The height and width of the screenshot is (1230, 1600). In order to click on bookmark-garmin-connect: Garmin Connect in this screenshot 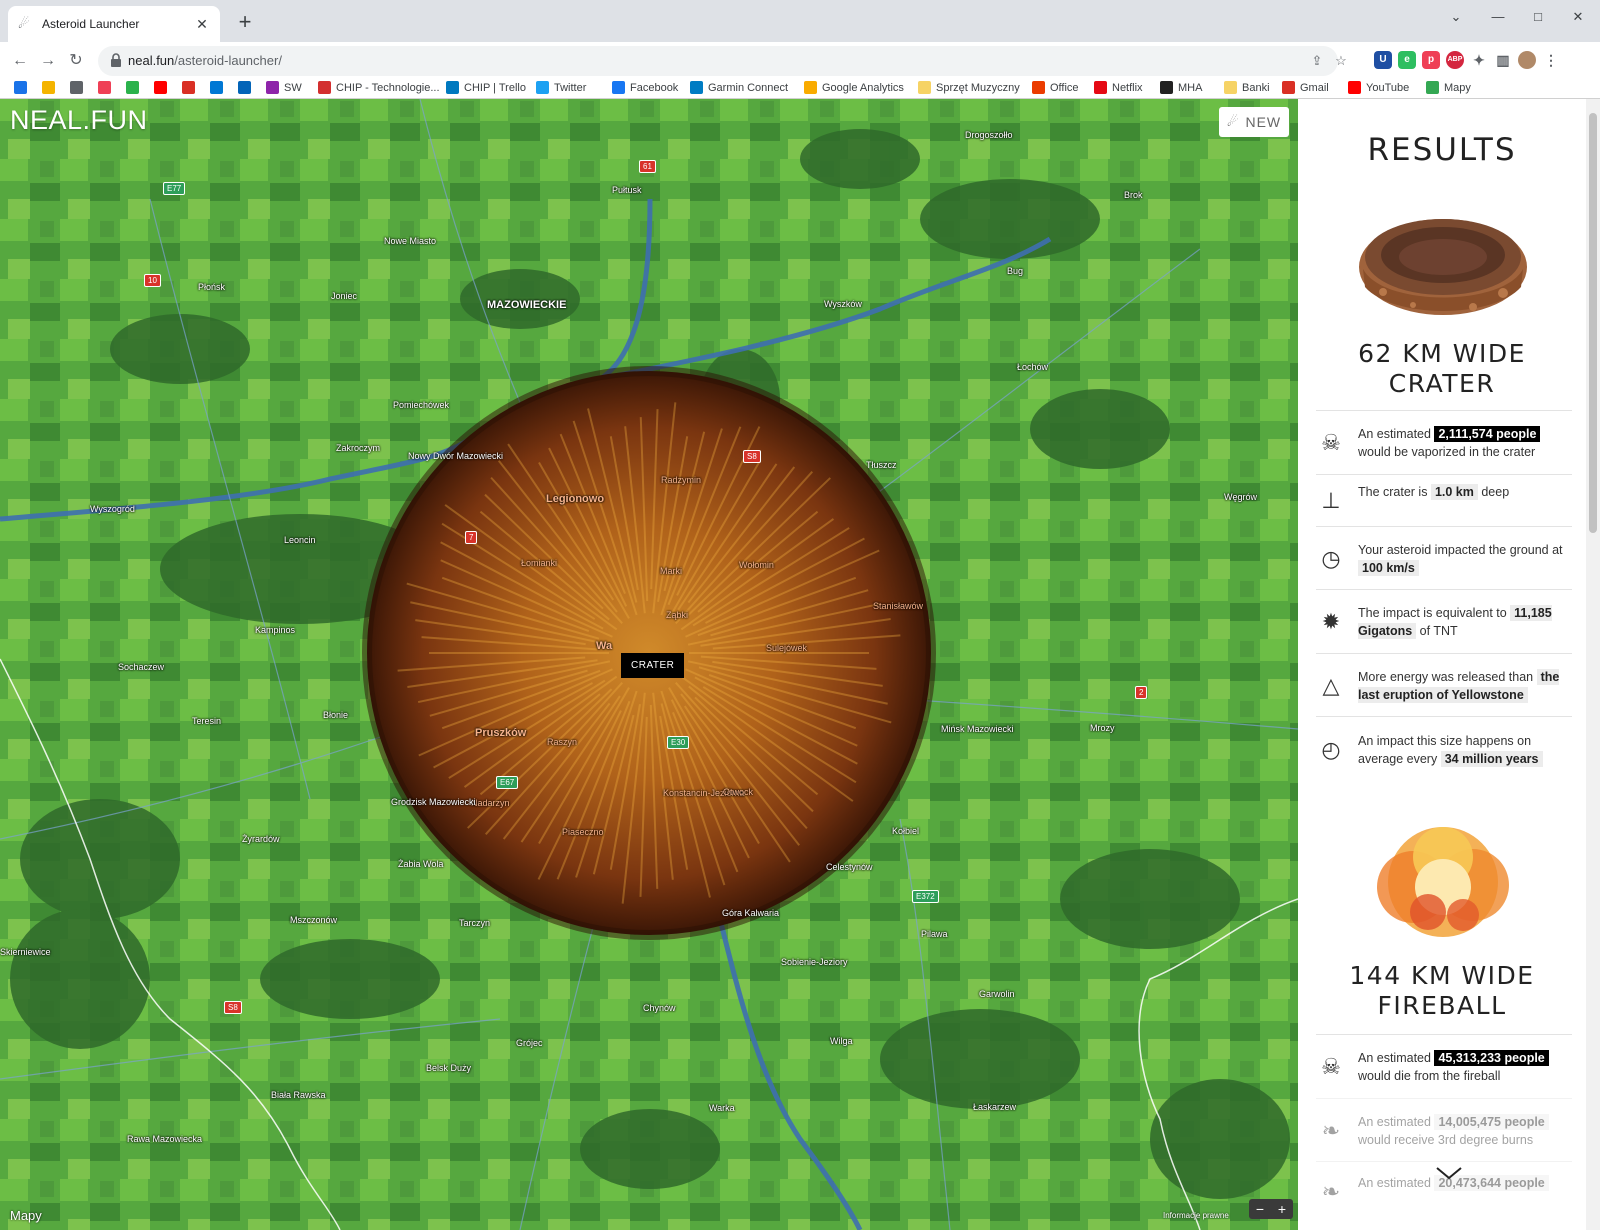, I will do `click(739, 87)`.